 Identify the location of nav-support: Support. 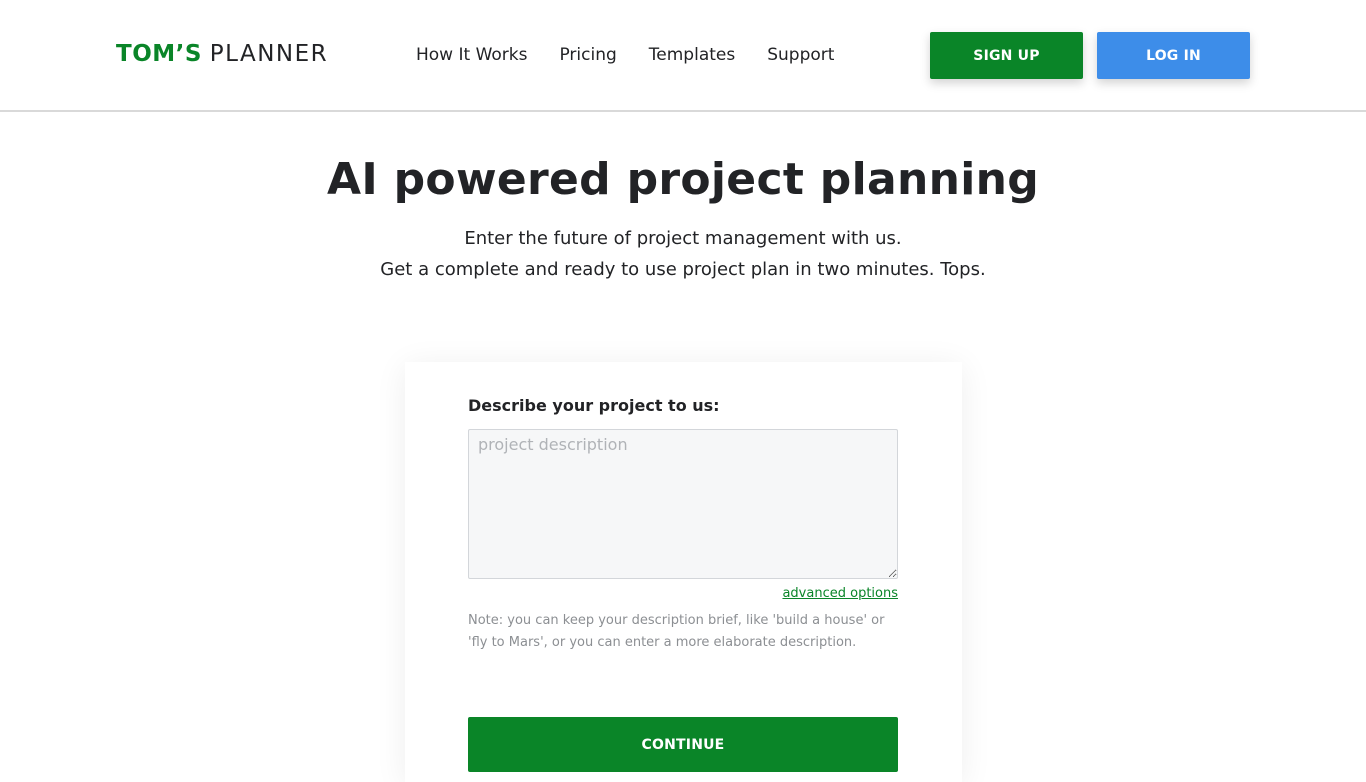
(800, 55).